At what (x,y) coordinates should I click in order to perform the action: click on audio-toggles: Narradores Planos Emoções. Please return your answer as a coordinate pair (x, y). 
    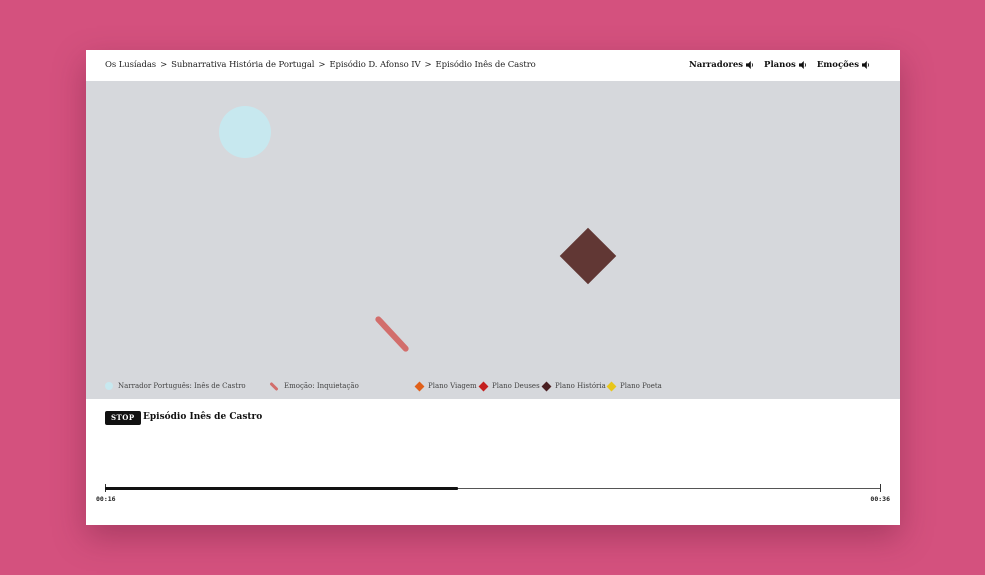
    Looking at the image, I should click on (779, 65).